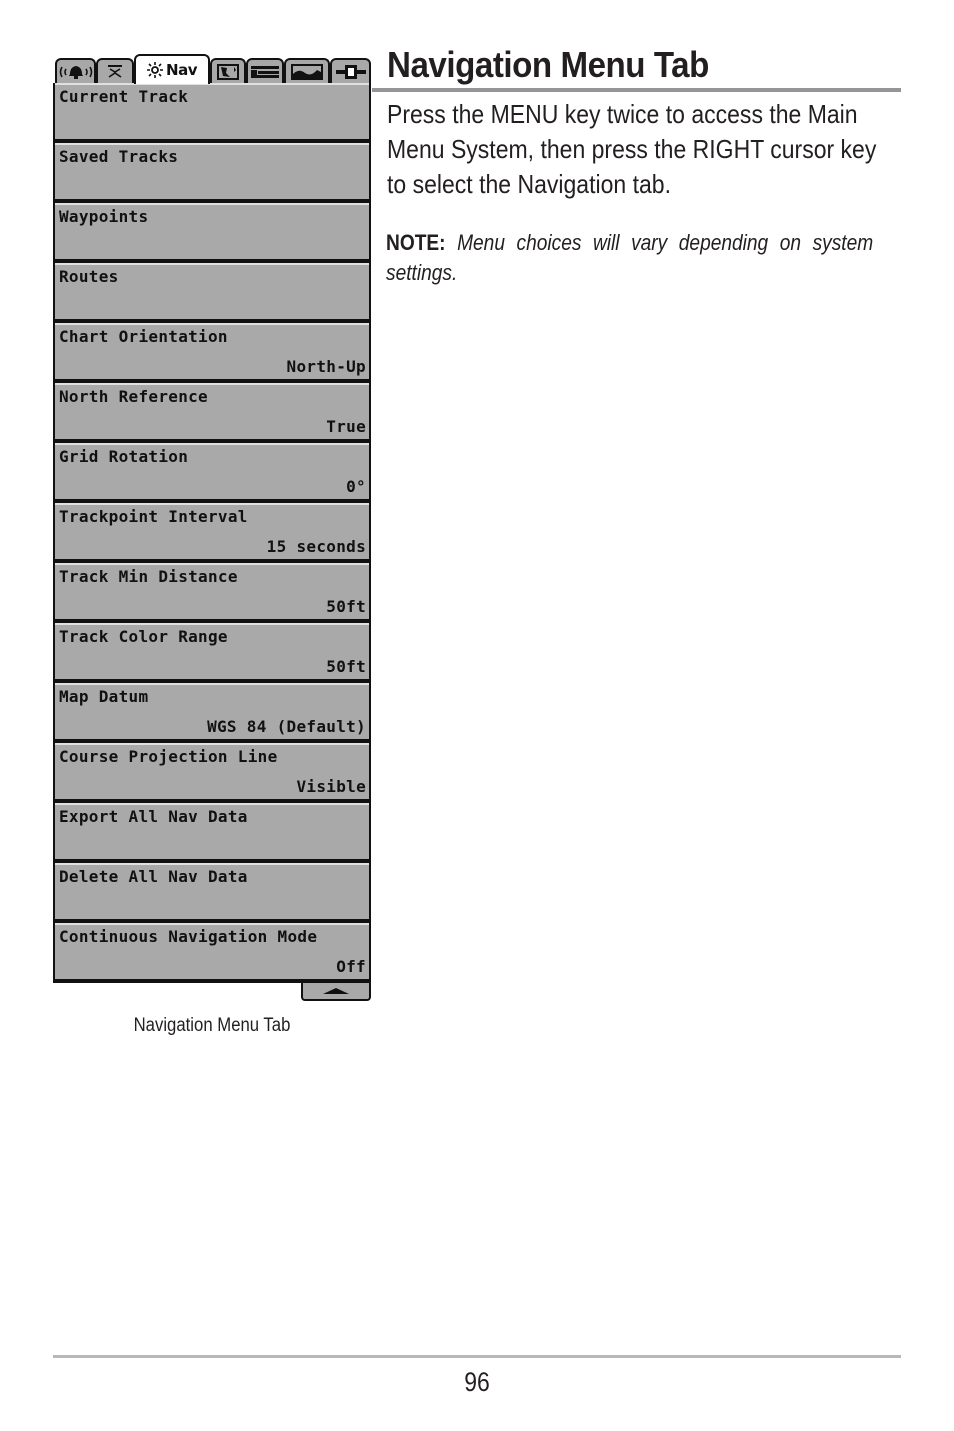  I want to click on menu-item-value: WGS 84 (Default), so click(286, 726).